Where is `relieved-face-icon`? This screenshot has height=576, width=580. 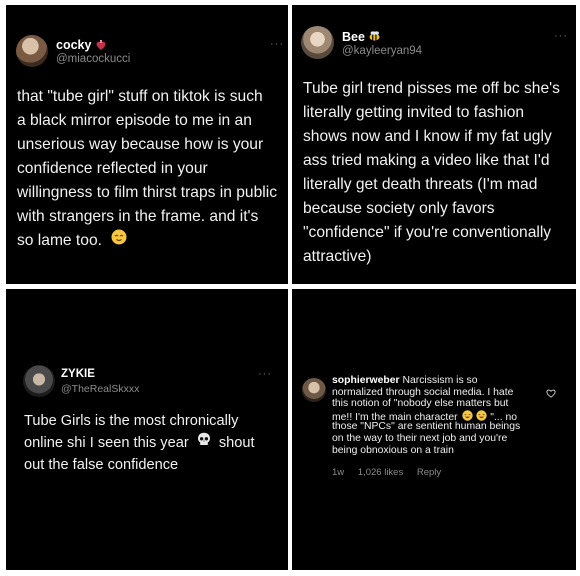
relieved-face-icon is located at coordinates (119, 241).